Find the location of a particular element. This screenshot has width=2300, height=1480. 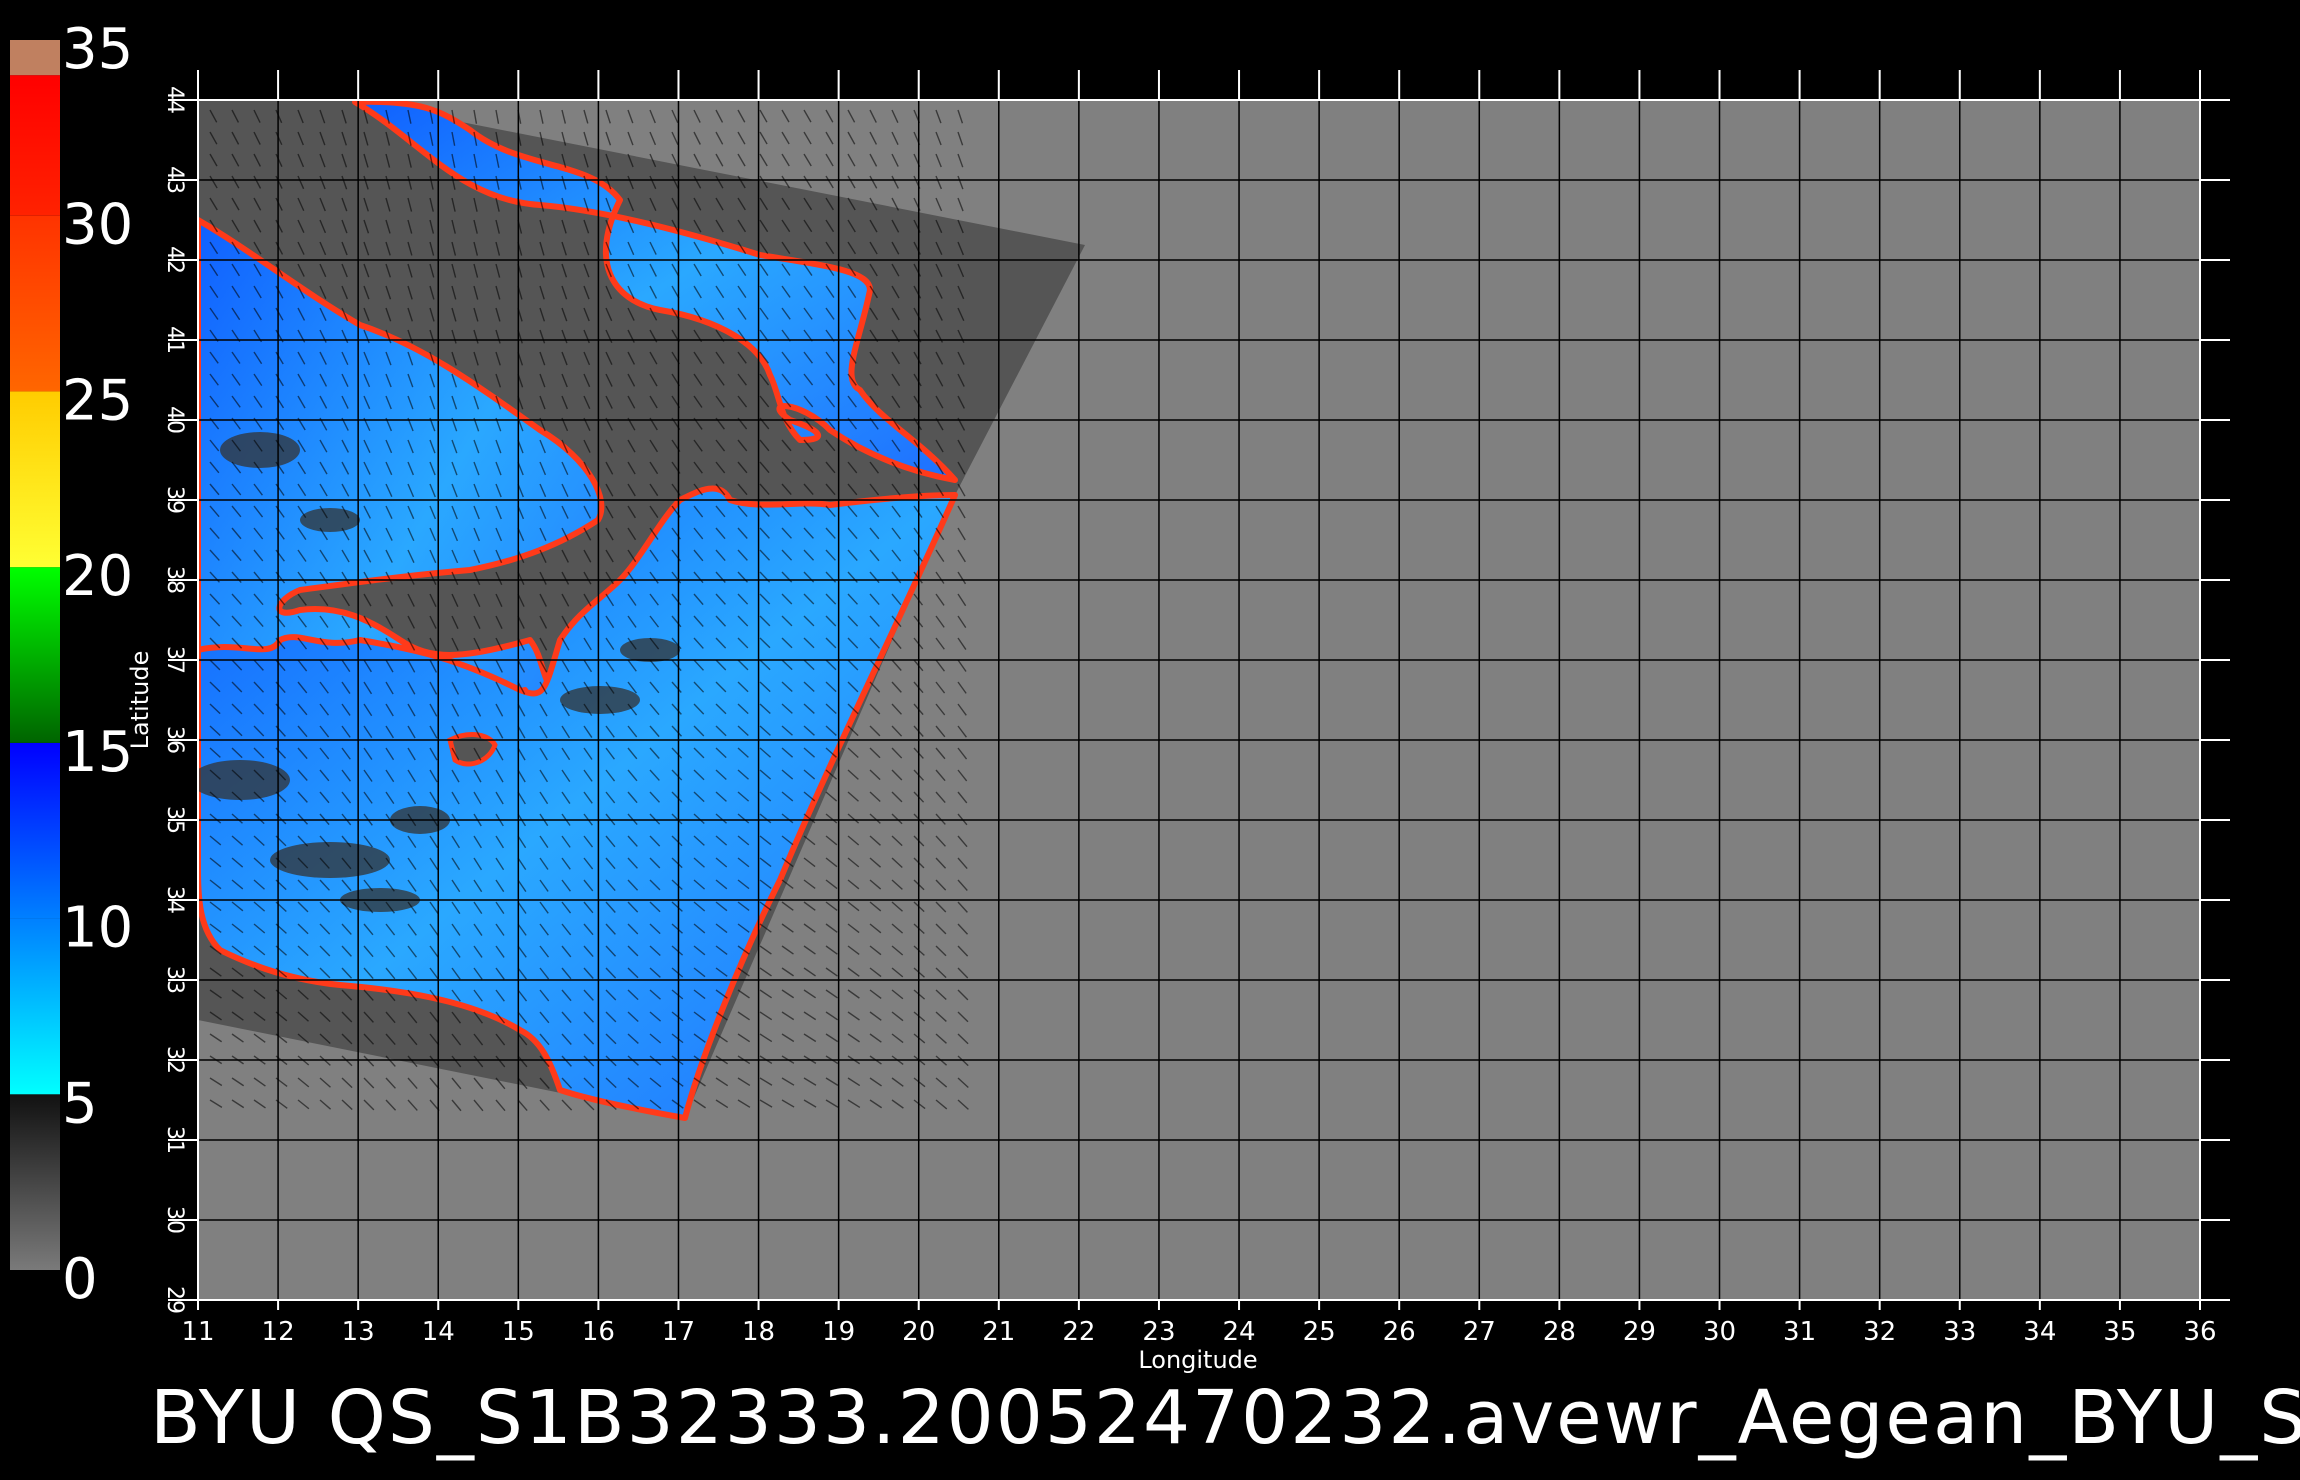

x-tick-label: 29 is located at coordinates (1639, 1332).